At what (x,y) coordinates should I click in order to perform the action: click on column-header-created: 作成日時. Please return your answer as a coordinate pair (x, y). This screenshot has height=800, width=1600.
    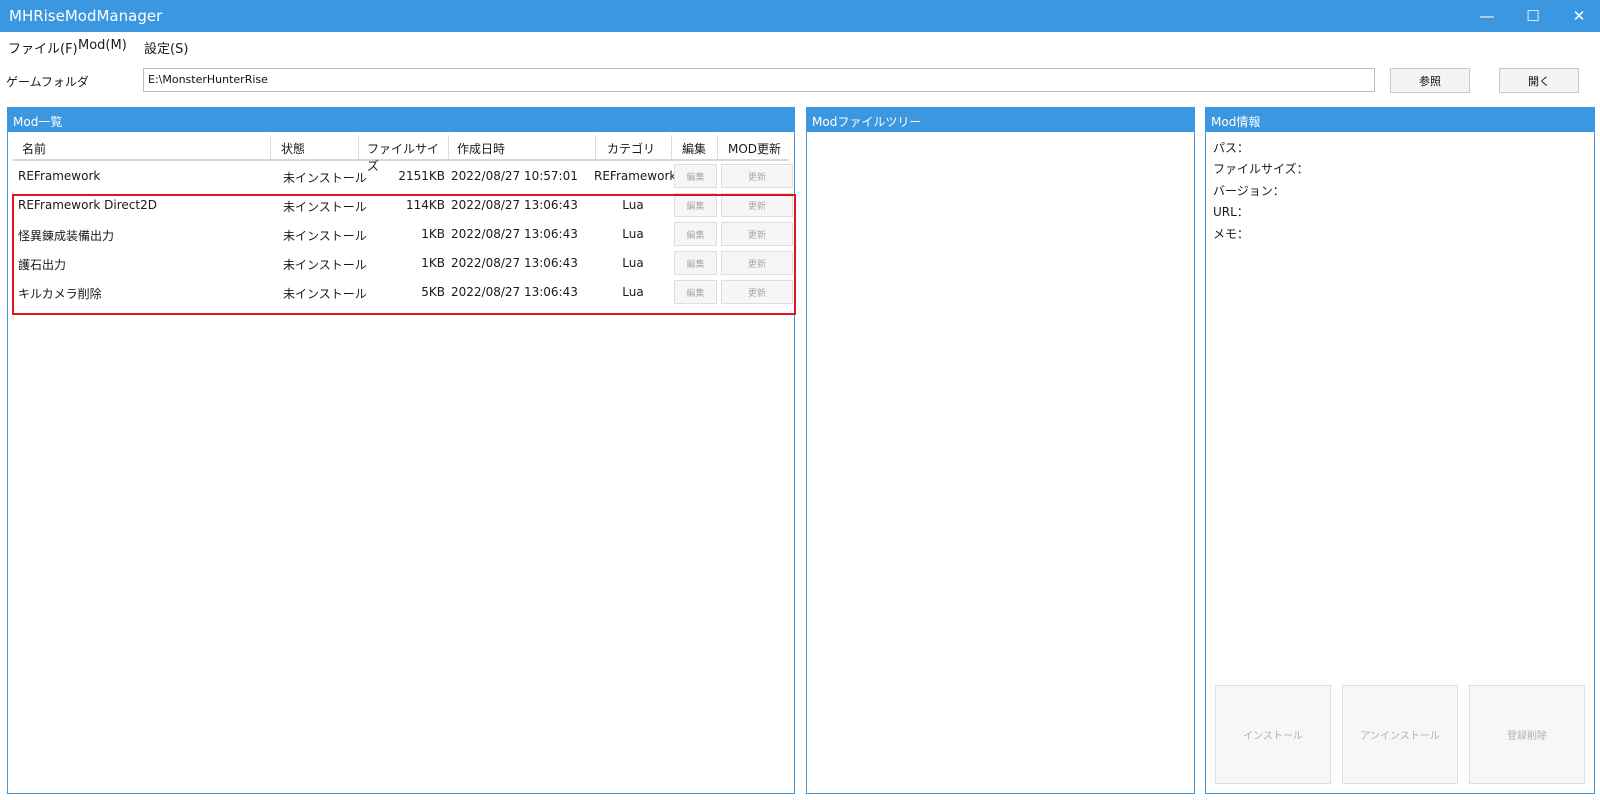
    Looking at the image, I should click on (522, 147).